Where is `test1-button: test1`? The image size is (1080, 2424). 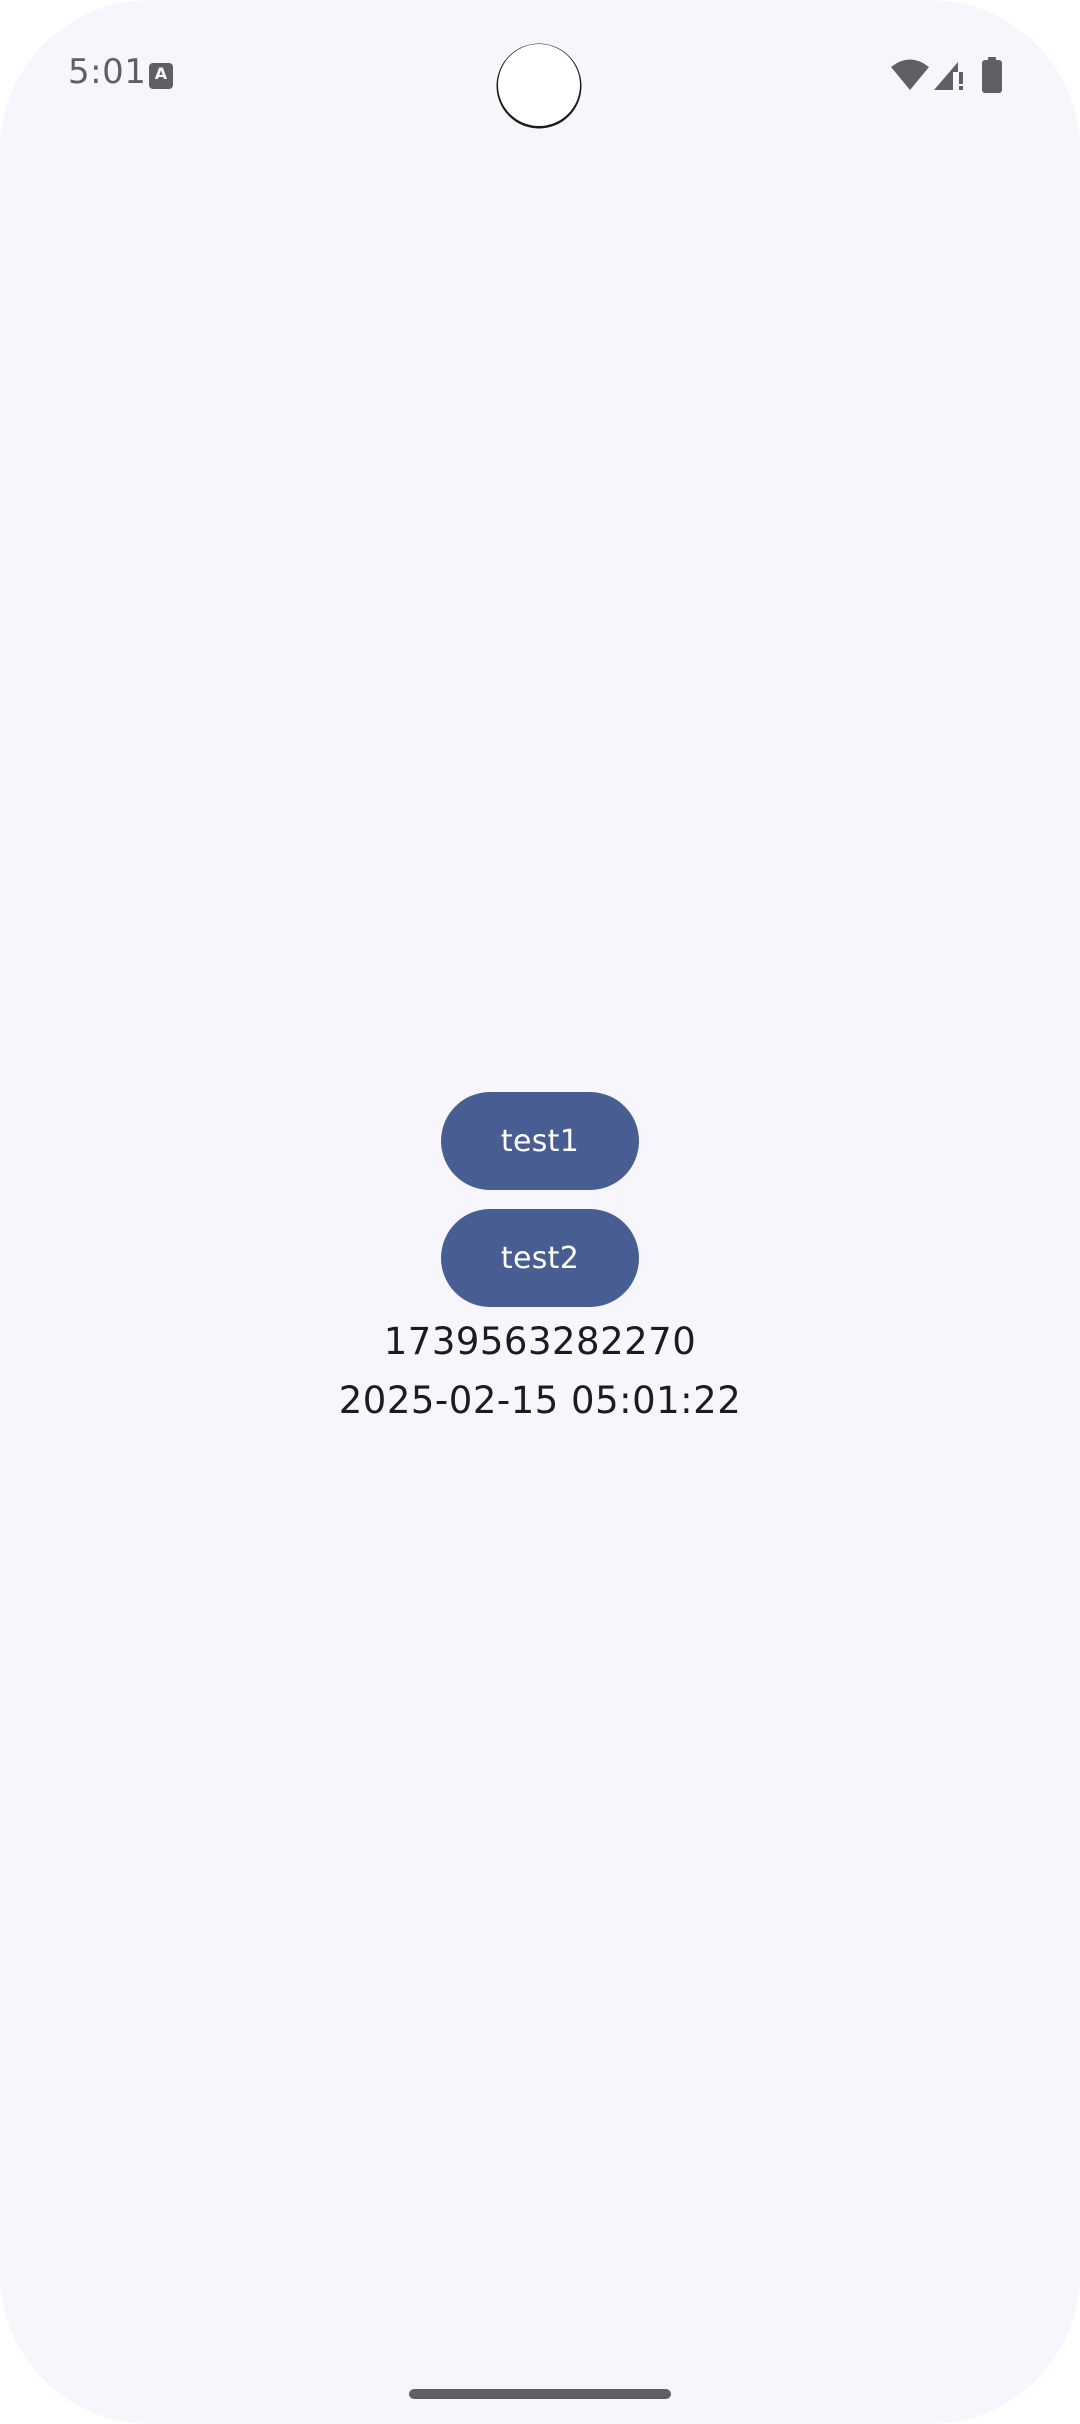
test1-button: test1 is located at coordinates (540, 1141).